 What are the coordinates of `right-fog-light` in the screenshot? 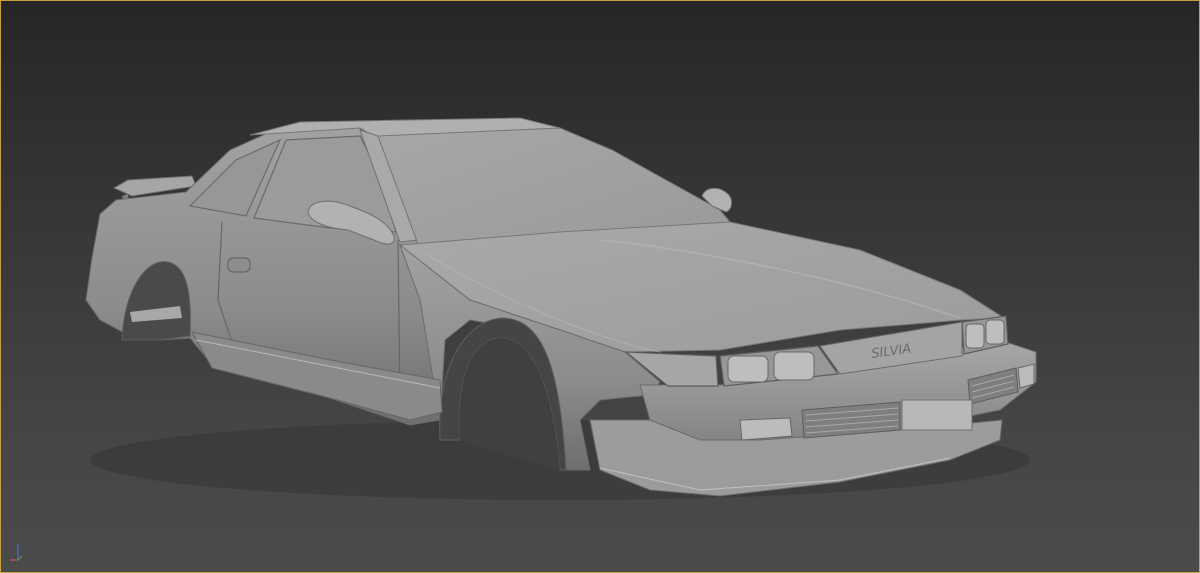 It's located at (1026, 376).